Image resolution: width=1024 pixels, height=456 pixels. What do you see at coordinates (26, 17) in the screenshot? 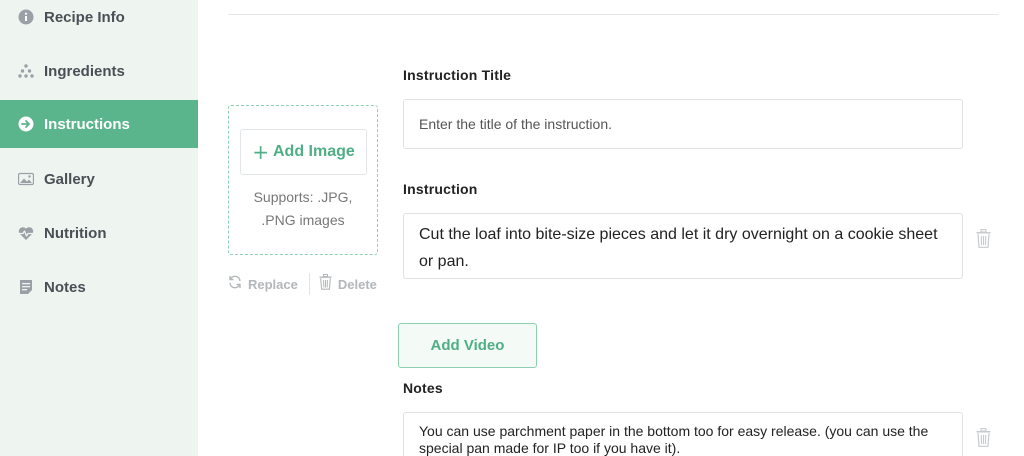
I see `info-icon` at bounding box center [26, 17].